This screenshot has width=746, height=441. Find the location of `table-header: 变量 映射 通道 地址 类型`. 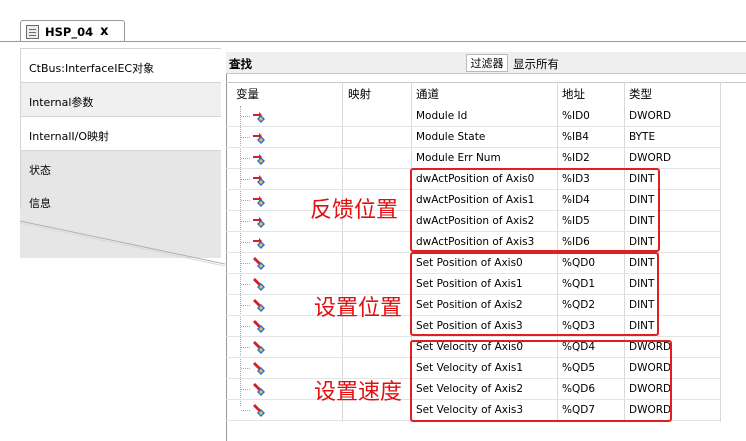

table-header: 变量 映射 通道 地址 类型 is located at coordinates (486, 94).